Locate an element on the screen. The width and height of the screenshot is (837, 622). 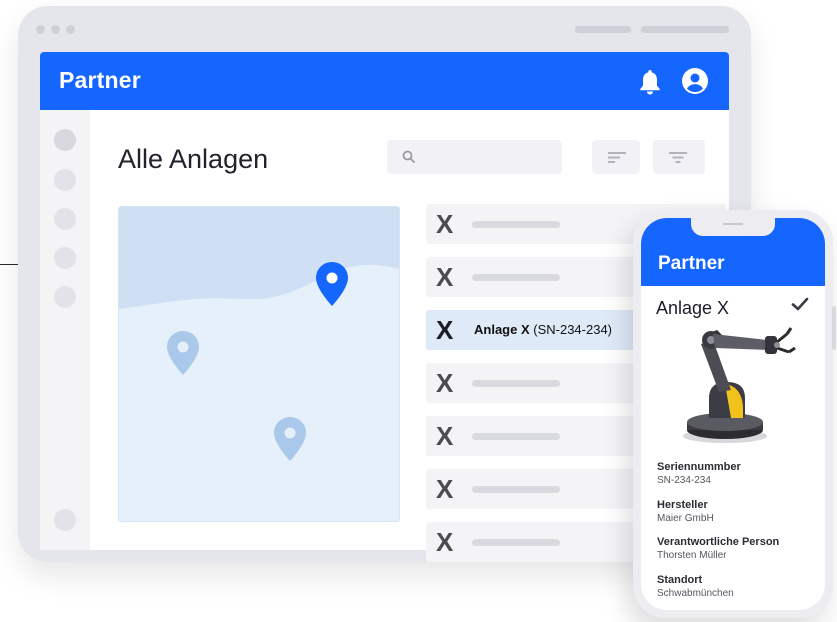
app-header: Partner is located at coordinates (384, 81).